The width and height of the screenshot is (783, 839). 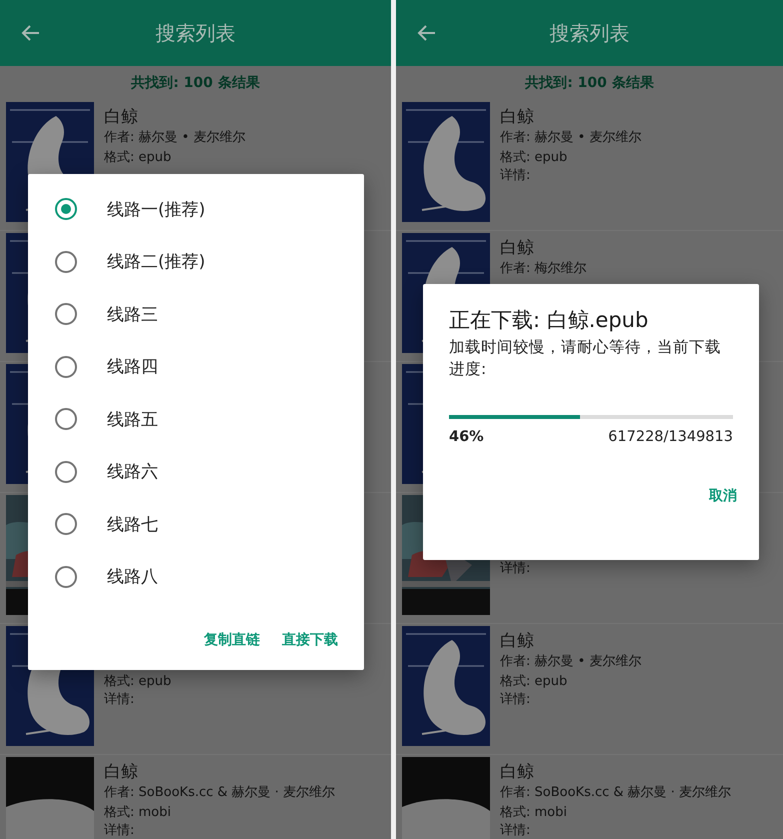 I want to click on dialog-button: 直接下载, so click(x=310, y=640).